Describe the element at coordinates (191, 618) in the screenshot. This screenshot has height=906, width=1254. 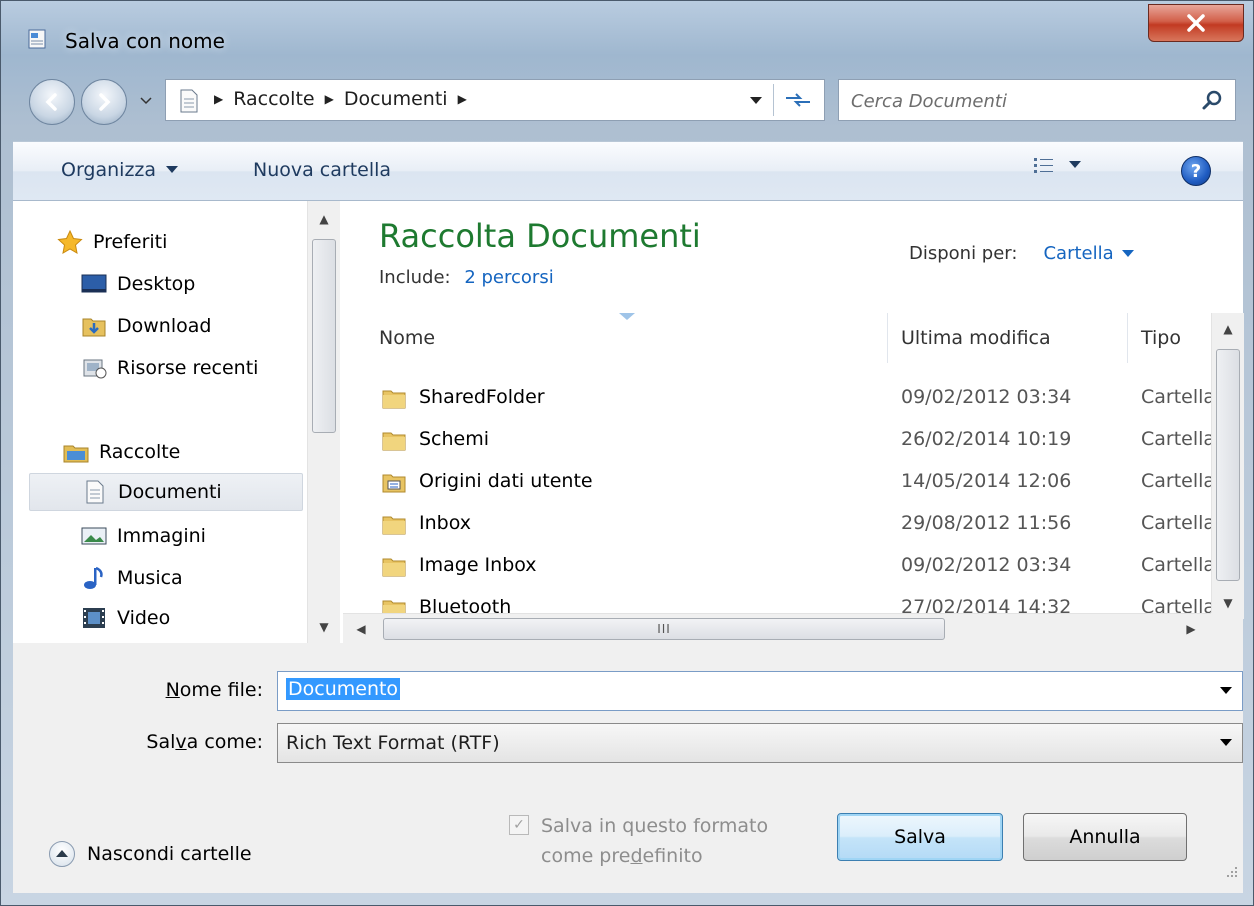
I see `nav-item-video: Video` at that location.